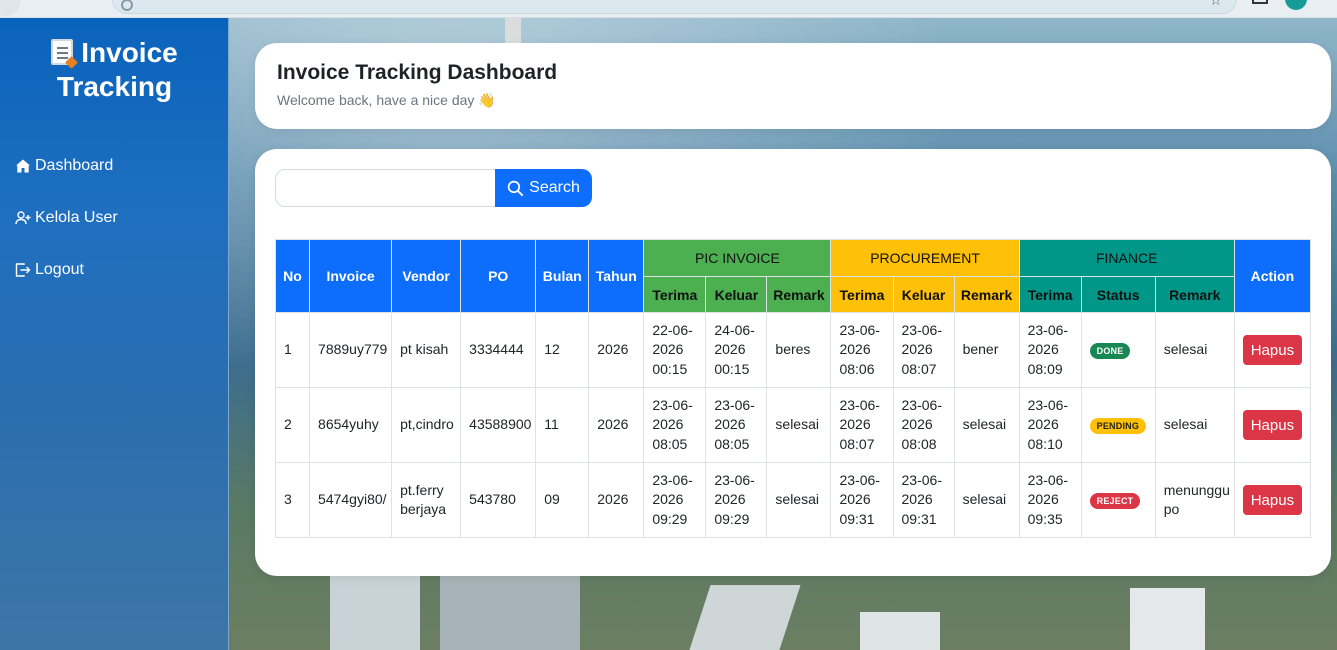  Describe the element at coordinates (62, 52) in the screenshot. I see `invoice-document-icon` at that location.